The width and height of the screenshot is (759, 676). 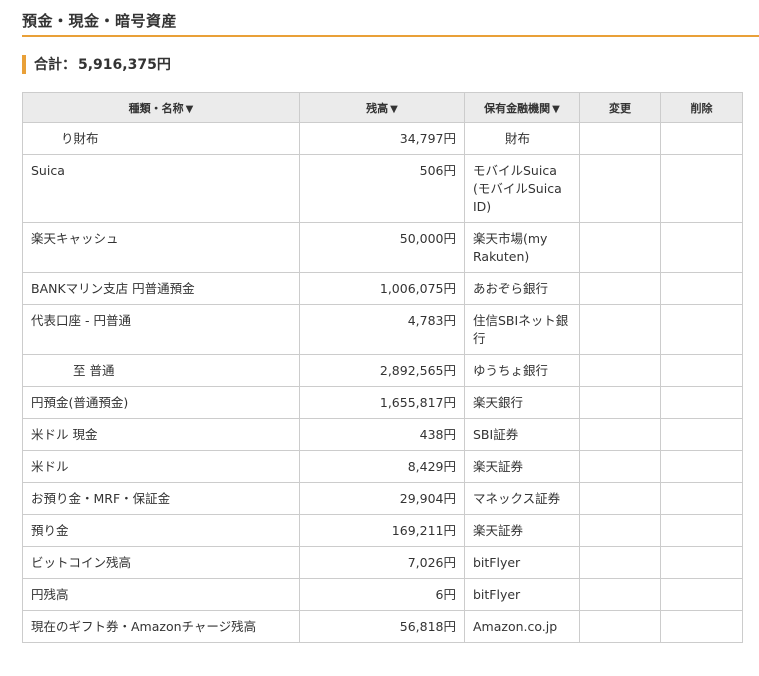 I want to click on table-row: 楽天キャッシュ 50,000円 楽天市場(my Rakuten), so click(x=382, y=247).